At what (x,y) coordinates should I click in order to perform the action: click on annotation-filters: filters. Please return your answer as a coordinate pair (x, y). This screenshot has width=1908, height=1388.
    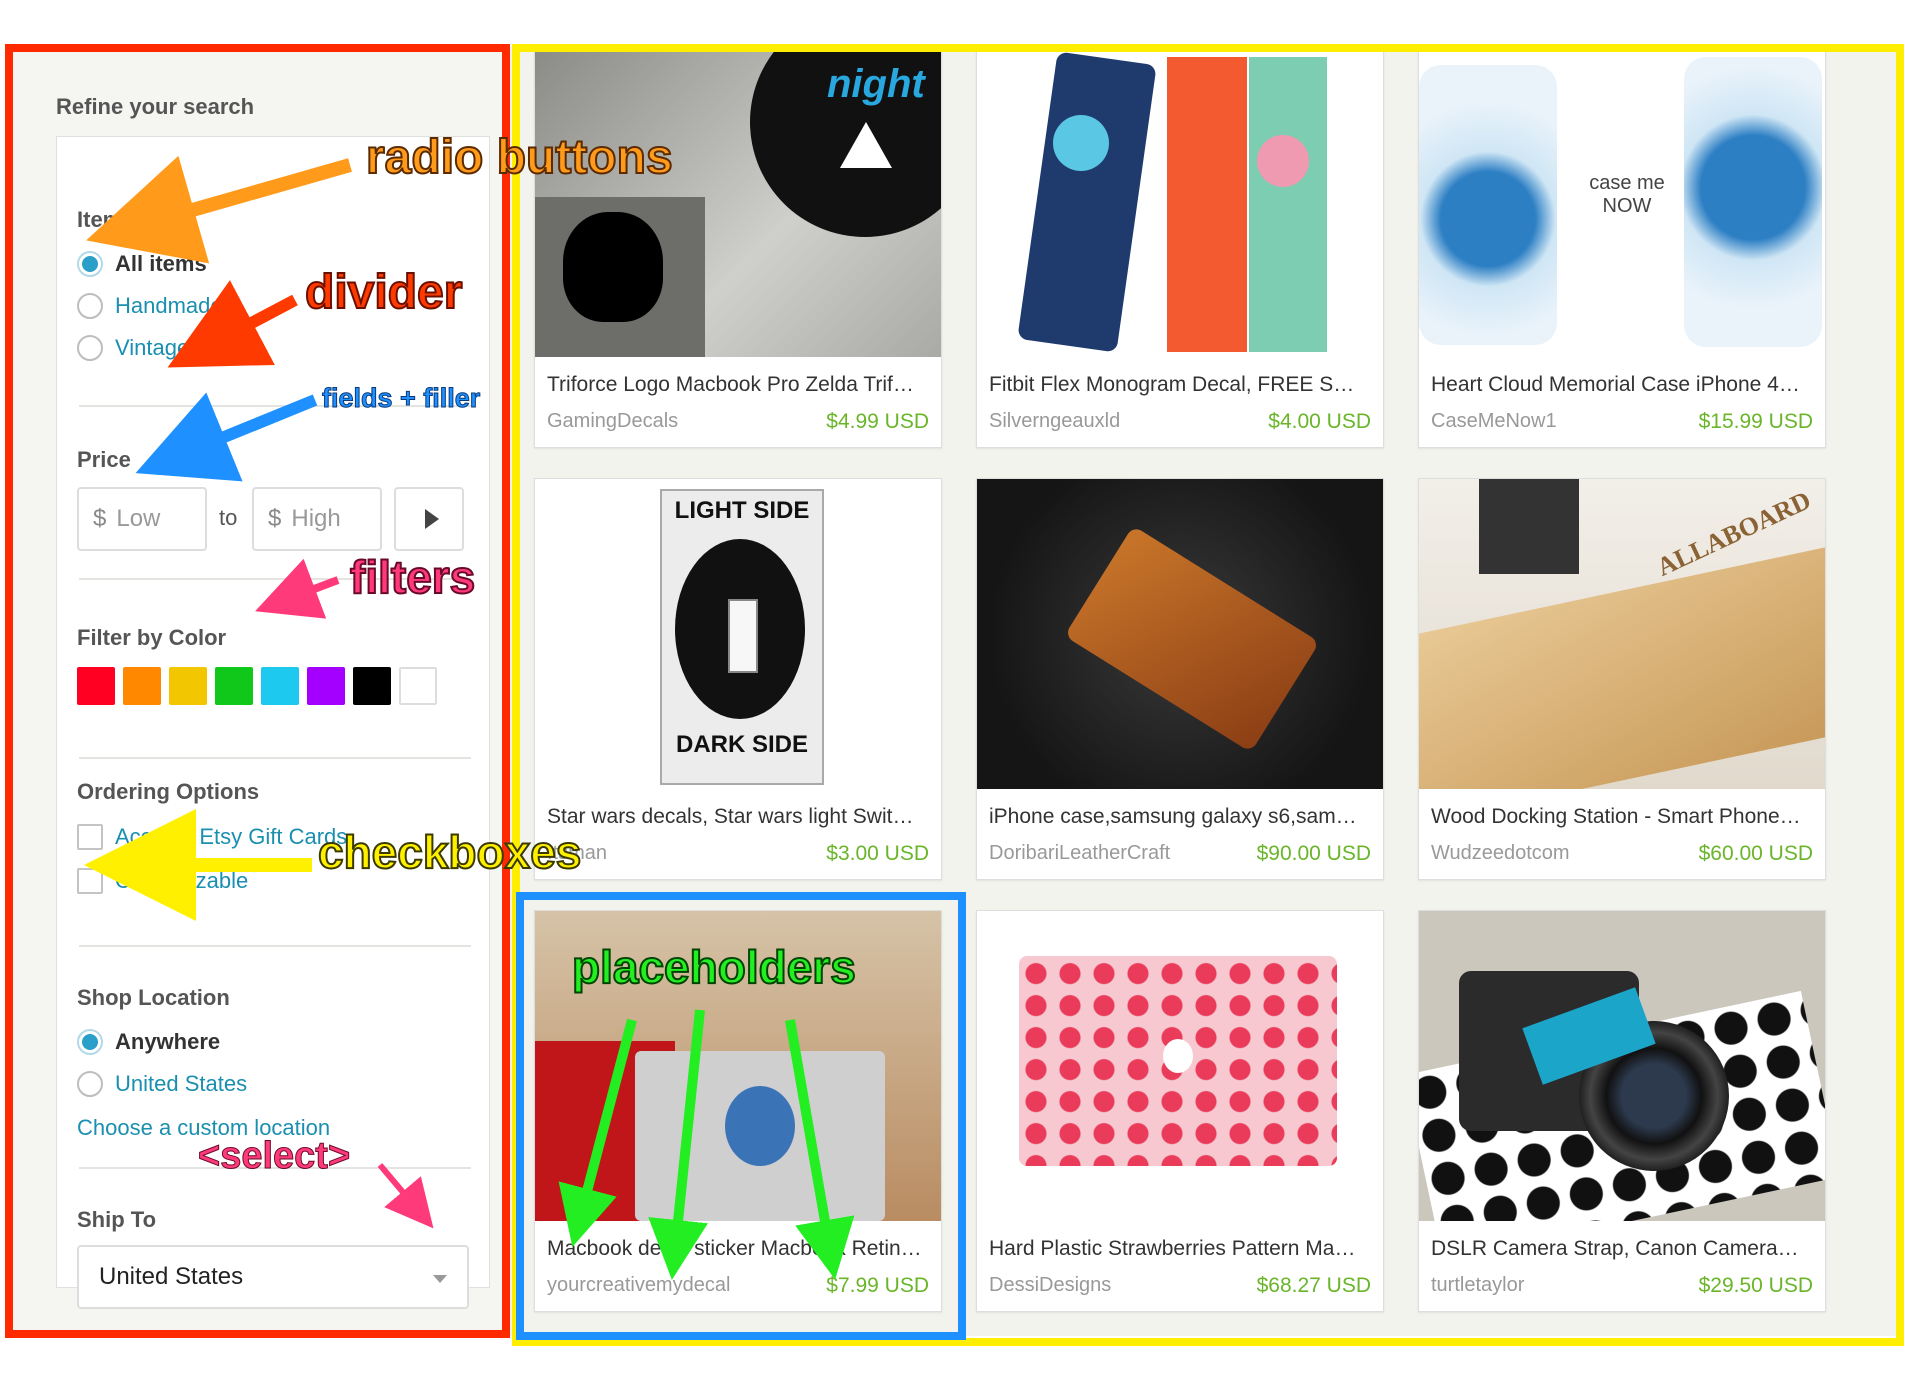
    Looking at the image, I should click on (412, 577).